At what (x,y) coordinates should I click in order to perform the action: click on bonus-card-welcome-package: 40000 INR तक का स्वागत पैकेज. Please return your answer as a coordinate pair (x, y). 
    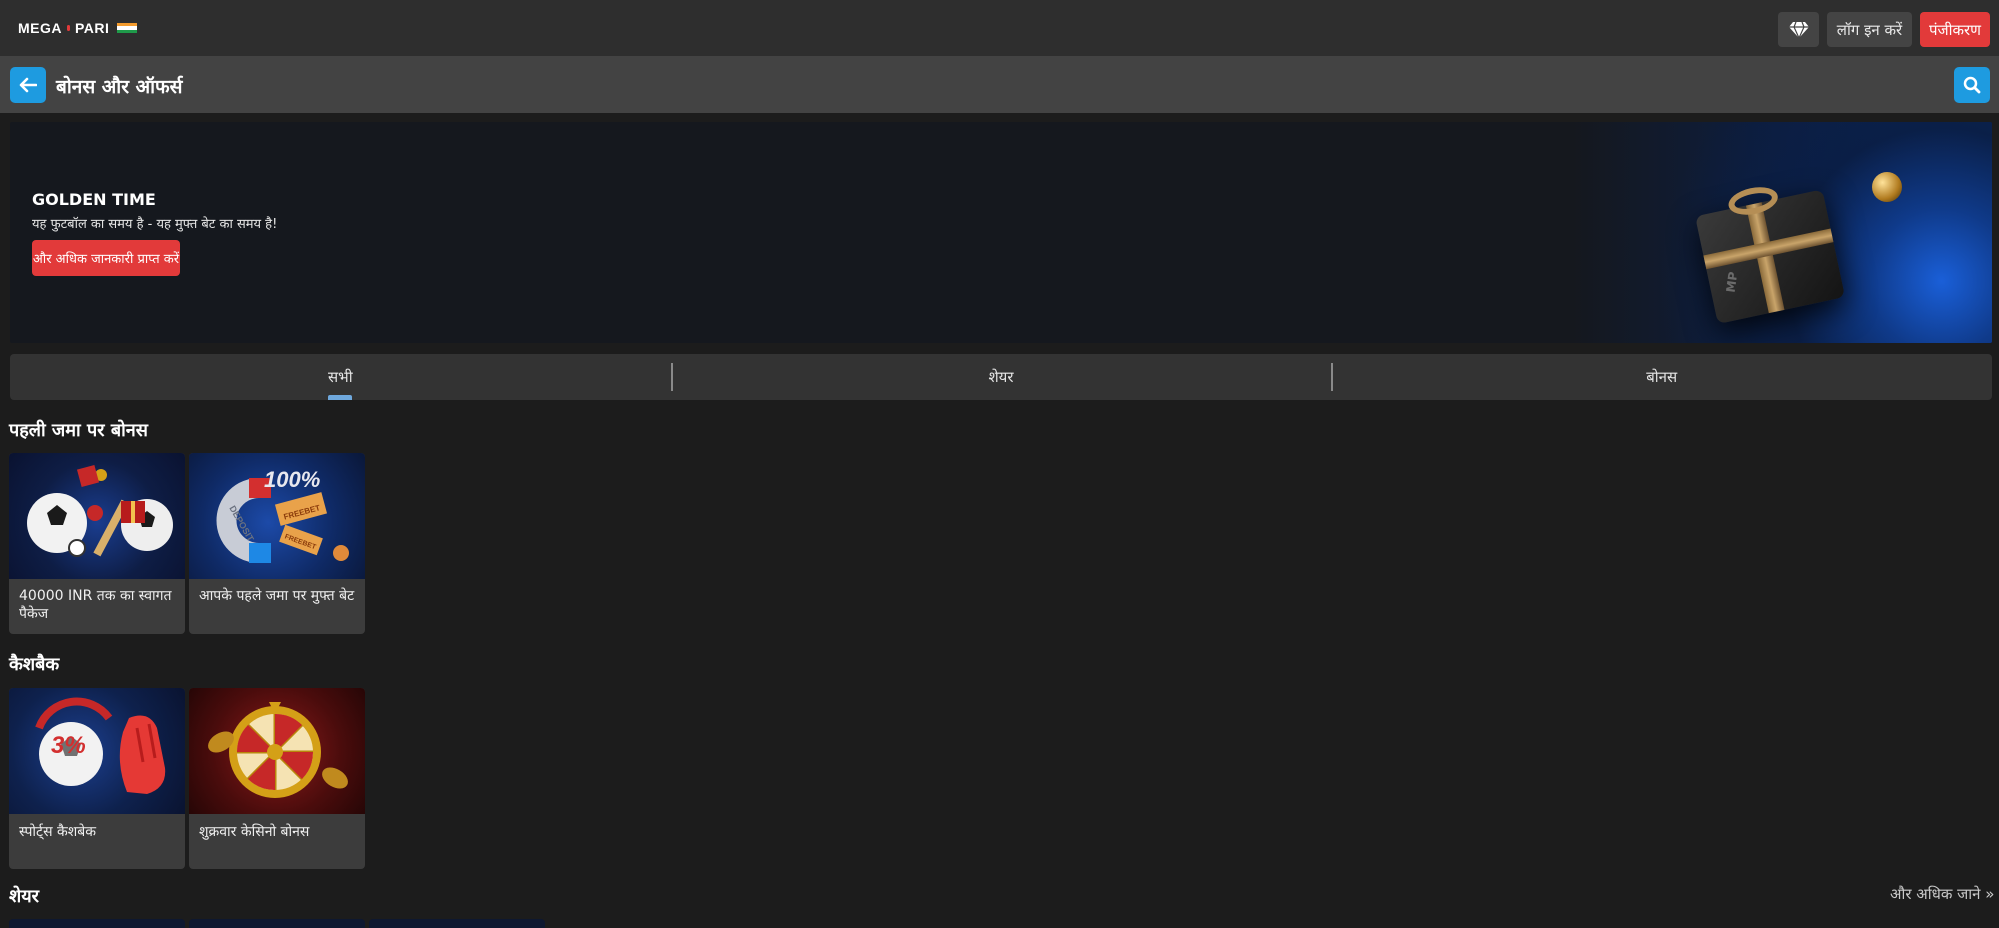
    Looking at the image, I should click on (97, 543).